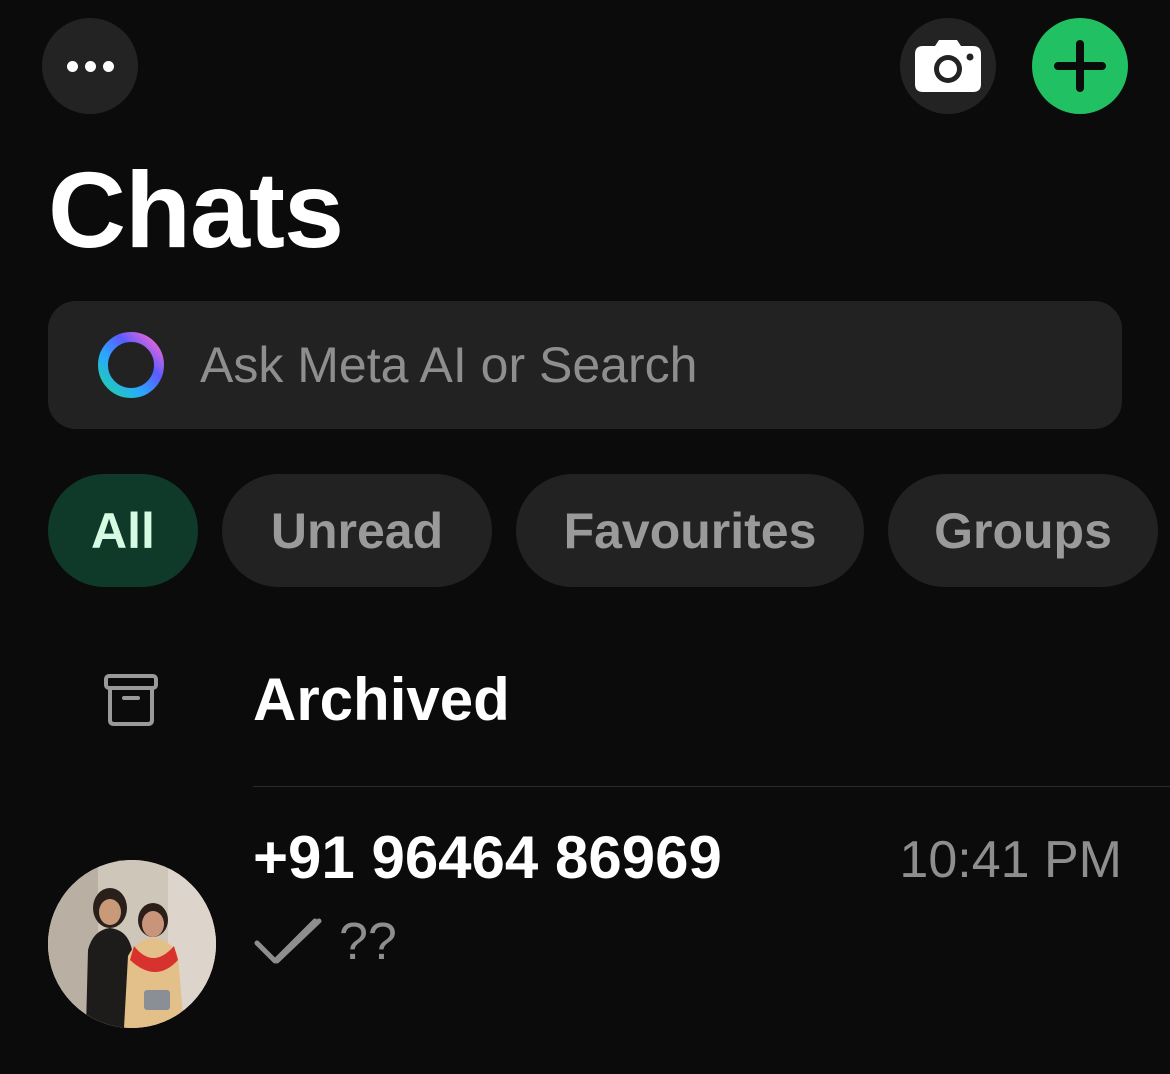  Describe the element at coordinates (357, 530) in the screenshot. I see `filter-unread: Unread` at that location.